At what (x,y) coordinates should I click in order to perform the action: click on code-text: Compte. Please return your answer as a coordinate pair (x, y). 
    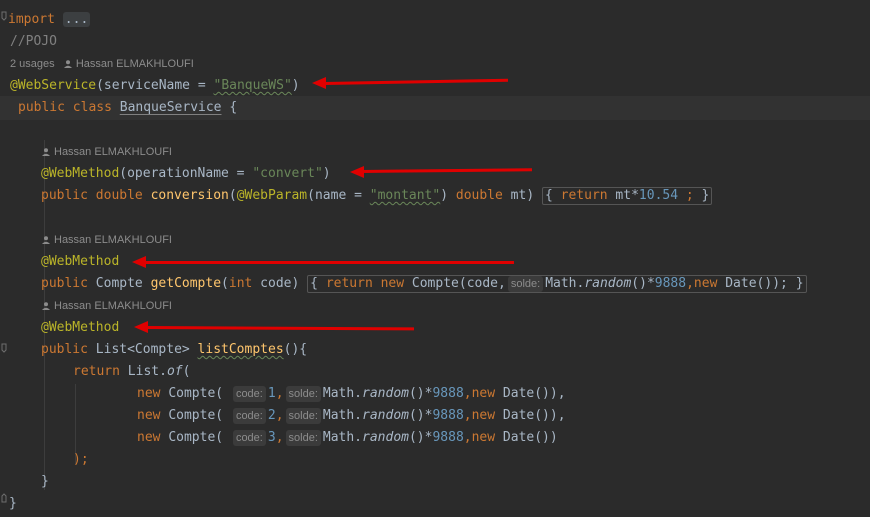
    Looking at the image, I should click on (123, 283).